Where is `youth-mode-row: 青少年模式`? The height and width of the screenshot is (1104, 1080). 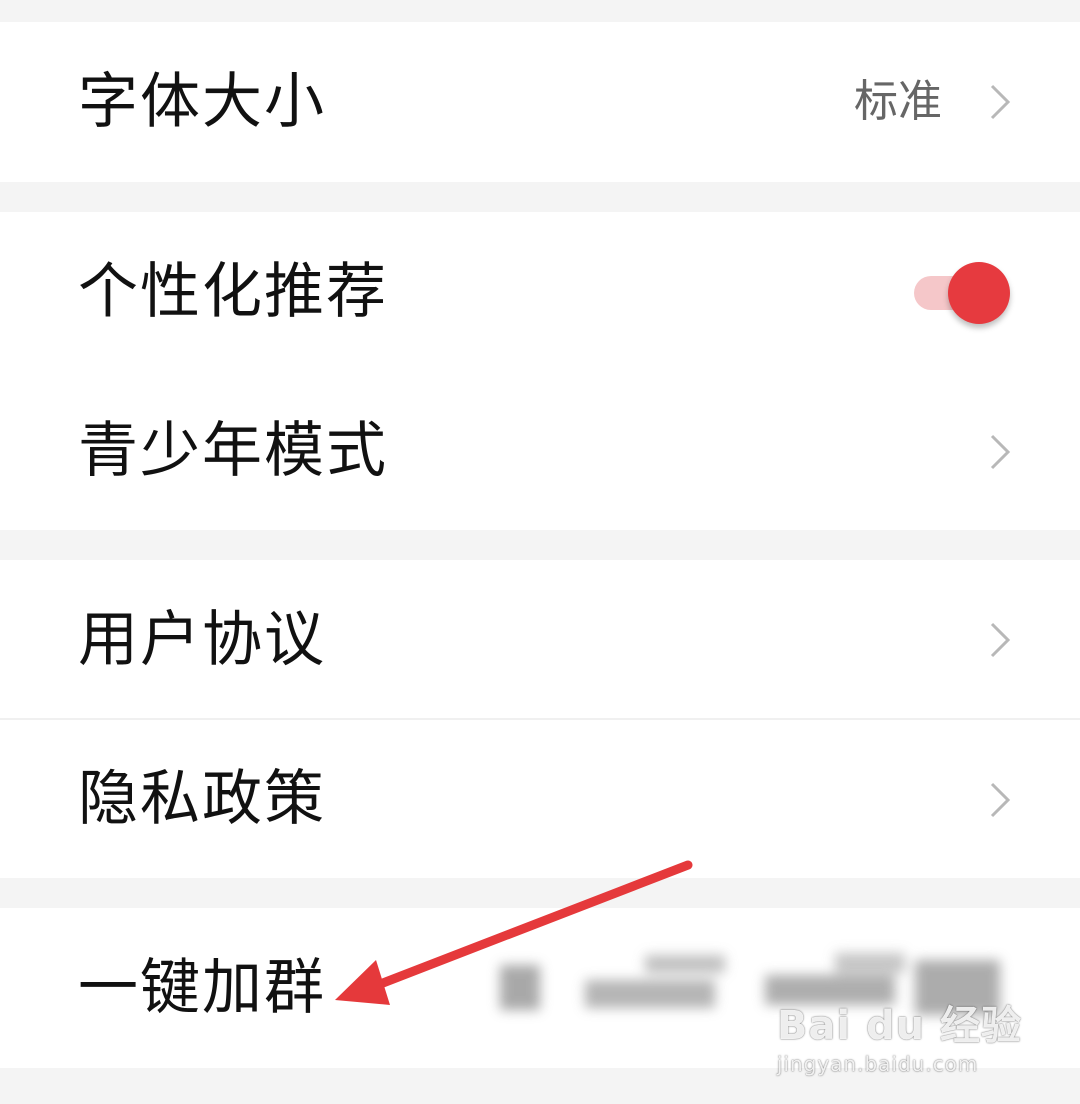 youth-mode-row: 青少年模式 is located at coordinates (540, 451).